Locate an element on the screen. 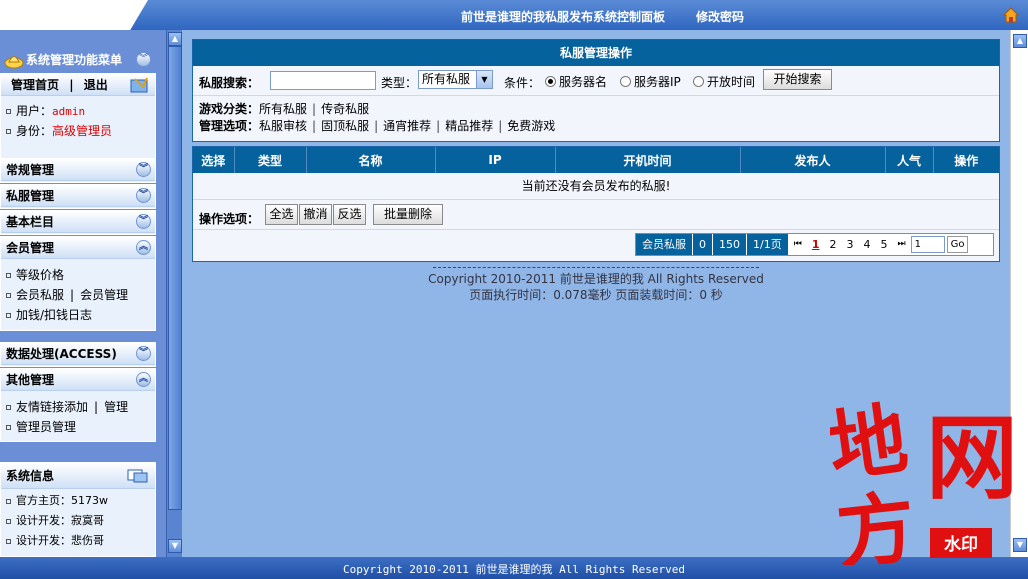 This screenshot has height=579, width=1028. section-sysinfo: 系统信息 官方主页：5173w 设计开发：寂寞哥 设计开发：悲伤哥 is located at coordinates (78, 509).